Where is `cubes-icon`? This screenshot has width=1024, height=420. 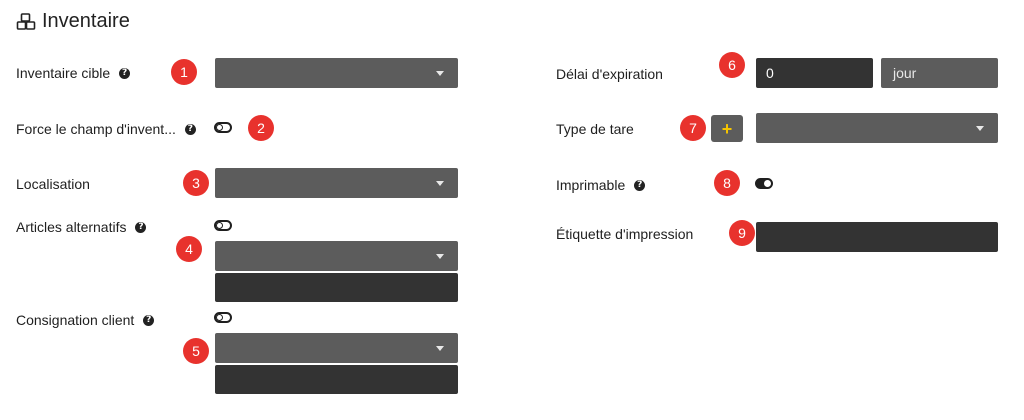 cubes-icon is located at coordinates (26, 21).